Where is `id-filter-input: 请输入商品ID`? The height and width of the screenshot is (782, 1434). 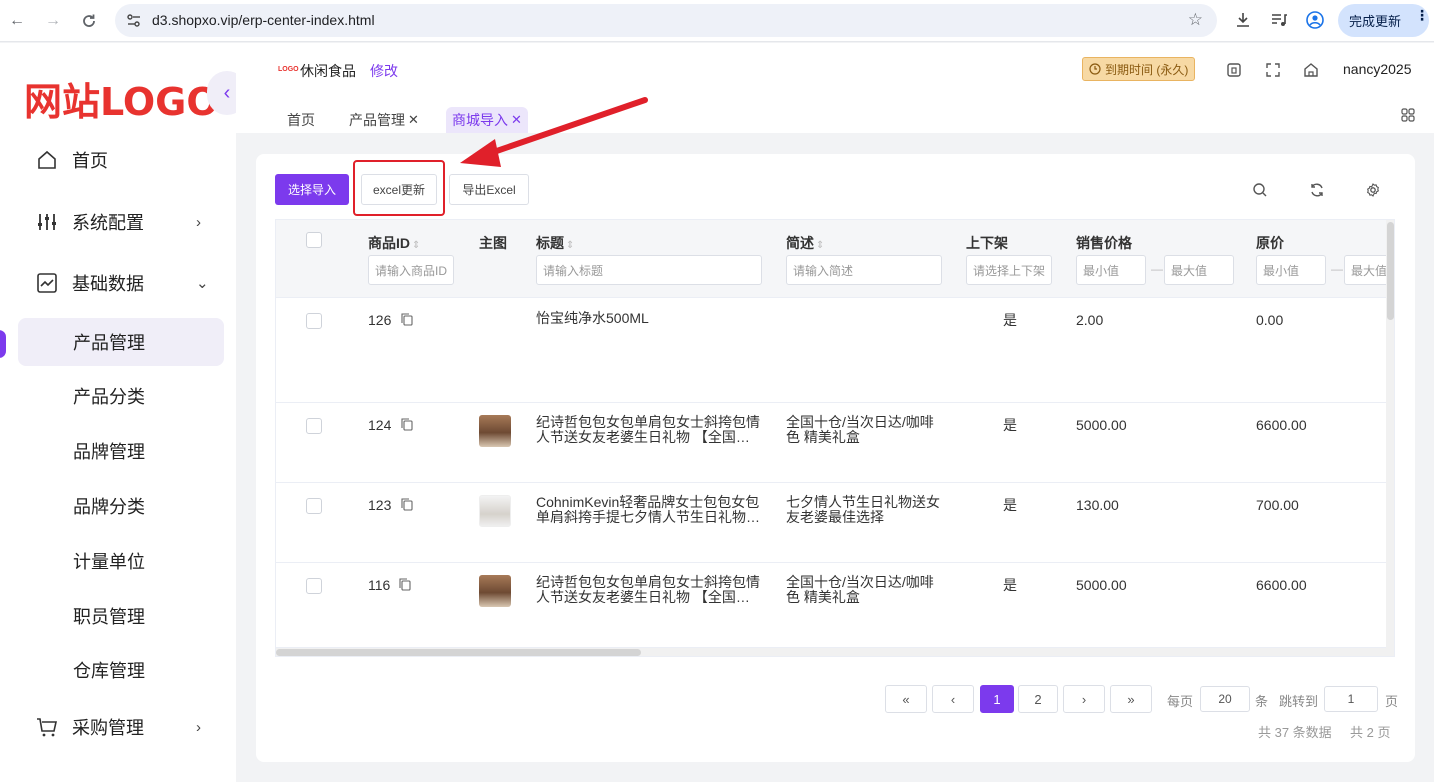 id-filter-input: 请输入商品ID is located at coordinates (411, 270).